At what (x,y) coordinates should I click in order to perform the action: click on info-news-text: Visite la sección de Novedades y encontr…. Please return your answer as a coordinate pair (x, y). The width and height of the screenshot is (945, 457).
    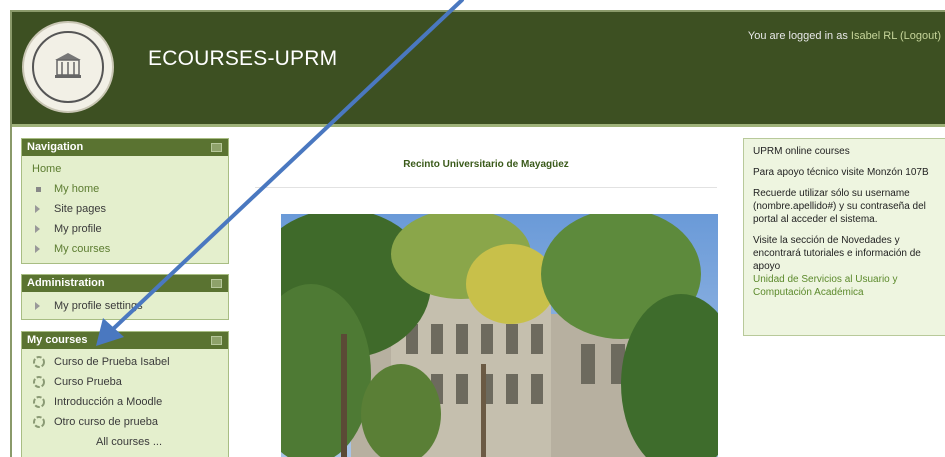
    Looking at the image, I should click on (837, 253).